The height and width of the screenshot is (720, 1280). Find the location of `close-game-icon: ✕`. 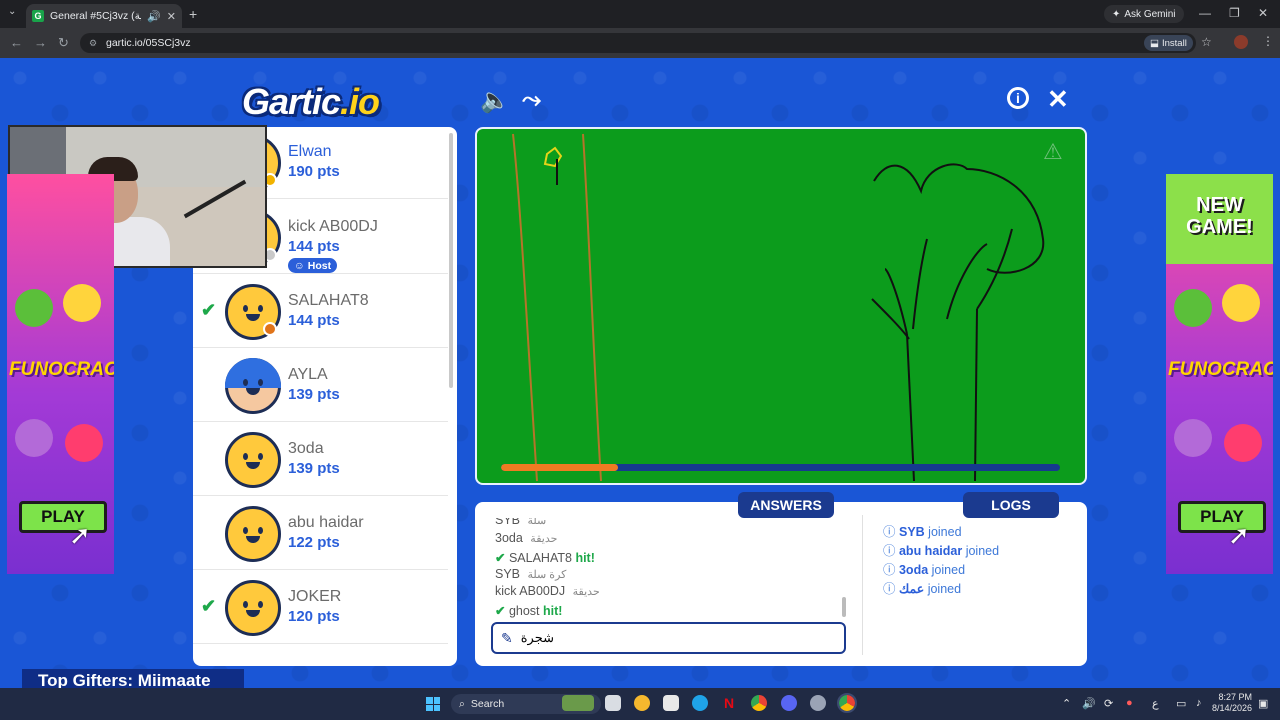

close-game-icon: ✕ is located at coordinates (1058, 99).